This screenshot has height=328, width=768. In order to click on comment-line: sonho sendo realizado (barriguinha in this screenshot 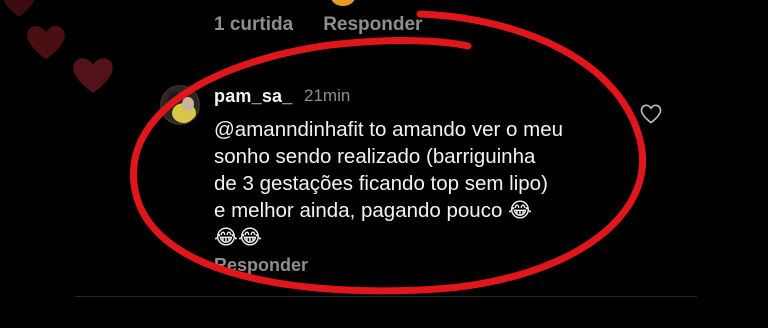, I will do `click(375, 156)`.